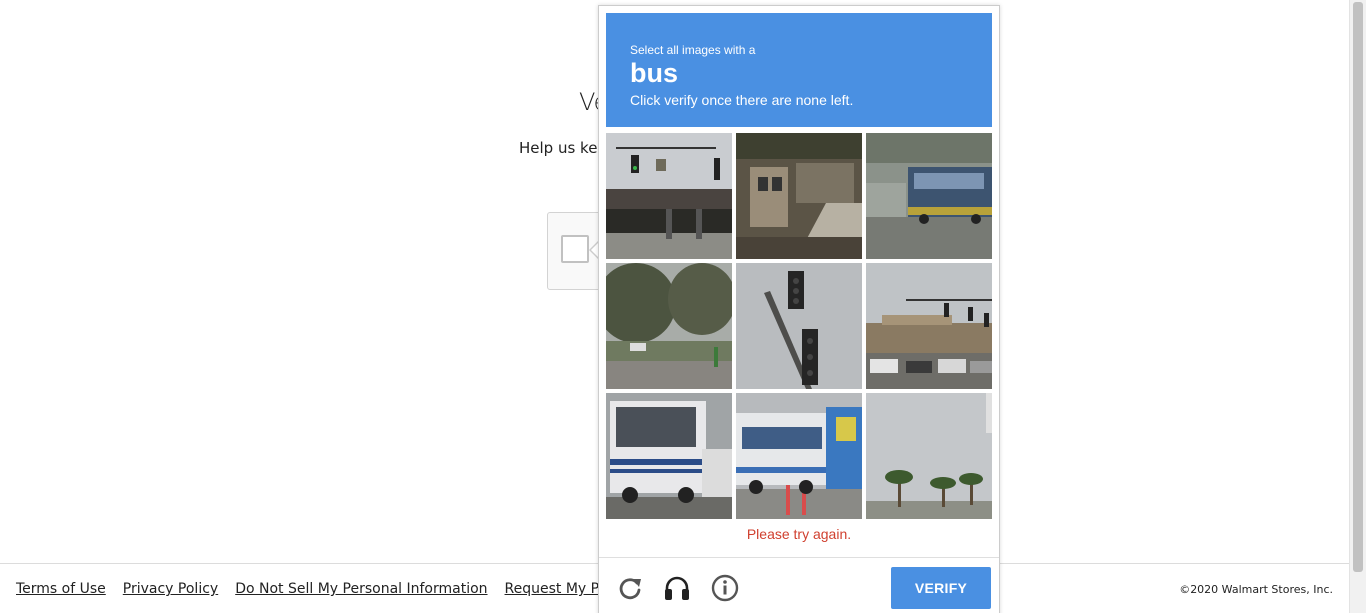 Image resolution: width=1366 pixels, height=613 pixels. I want to click on reload-icon, so click(630, 588).